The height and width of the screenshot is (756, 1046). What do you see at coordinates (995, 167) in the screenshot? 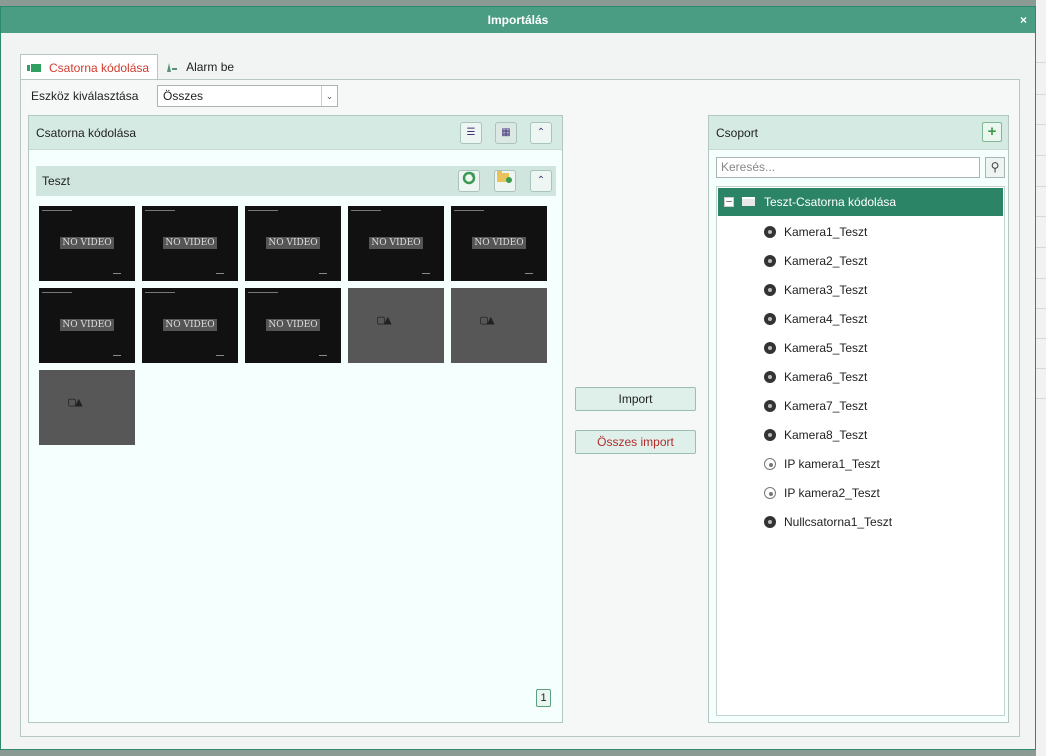
I see `search-icon: ⚲` at bounding box center [995, 167].